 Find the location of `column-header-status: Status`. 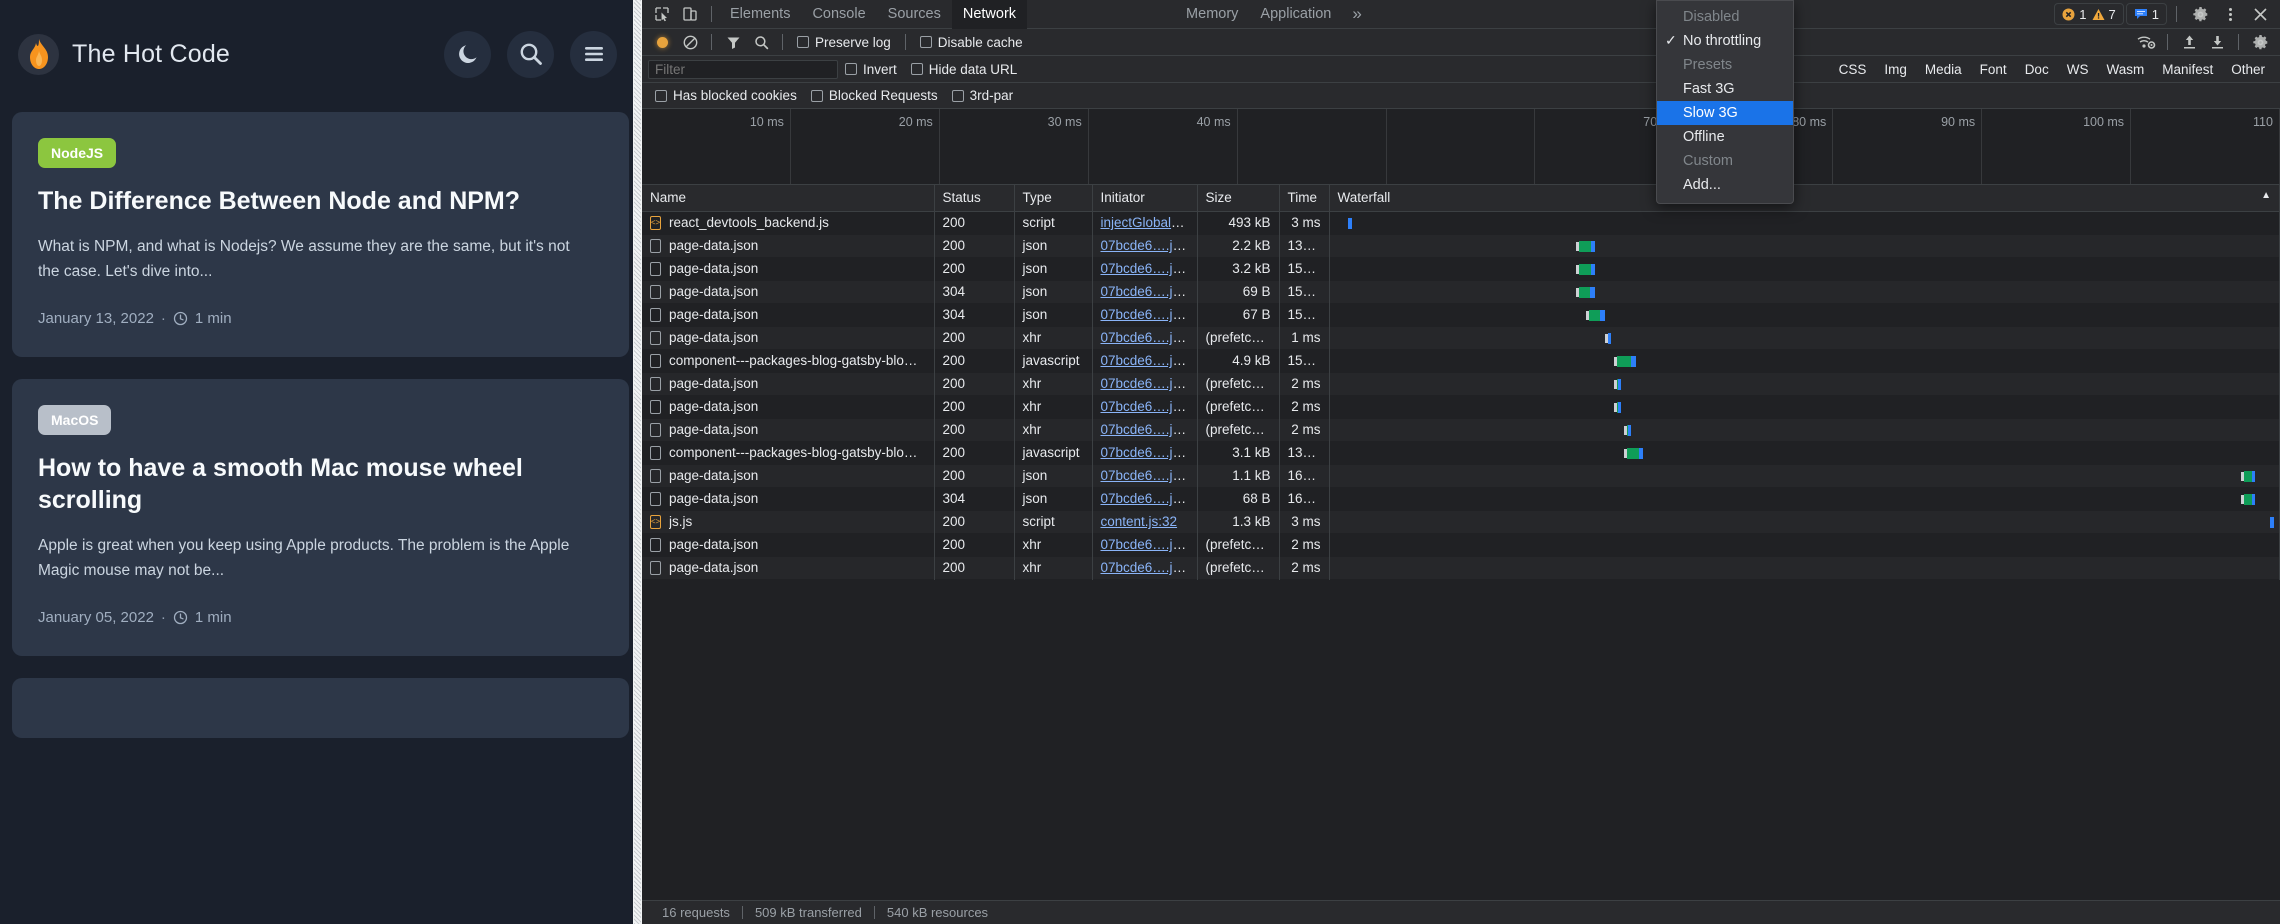

column-header-status: Status is located at coordinates (974, 198).